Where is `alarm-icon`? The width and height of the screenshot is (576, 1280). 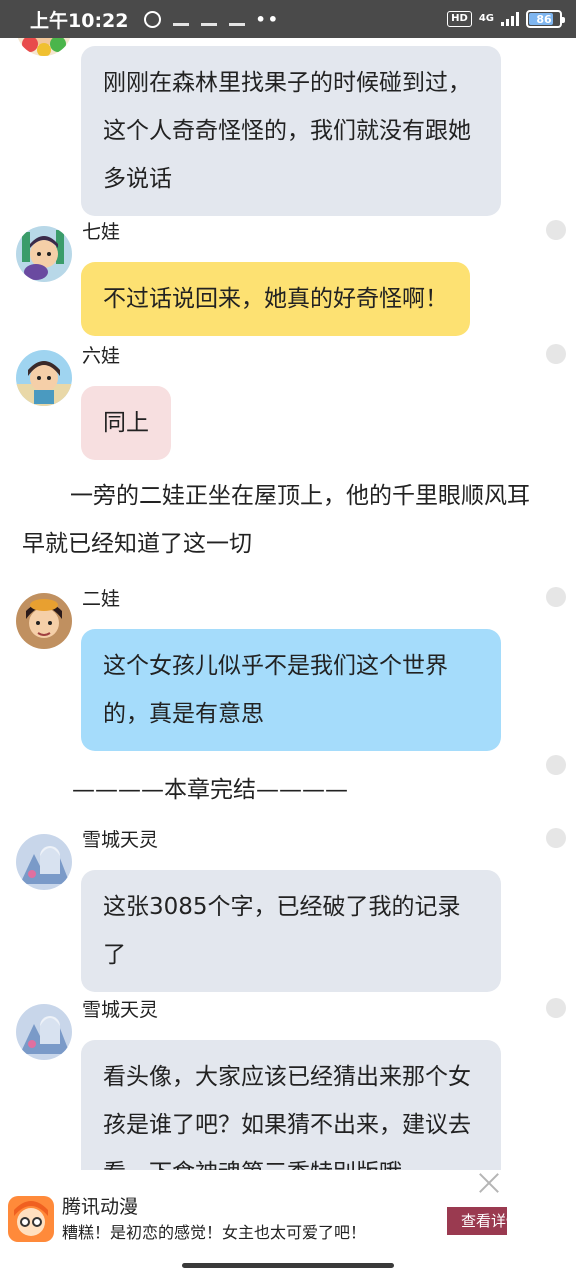 alarm-icon is located at coordinates (153, 19).